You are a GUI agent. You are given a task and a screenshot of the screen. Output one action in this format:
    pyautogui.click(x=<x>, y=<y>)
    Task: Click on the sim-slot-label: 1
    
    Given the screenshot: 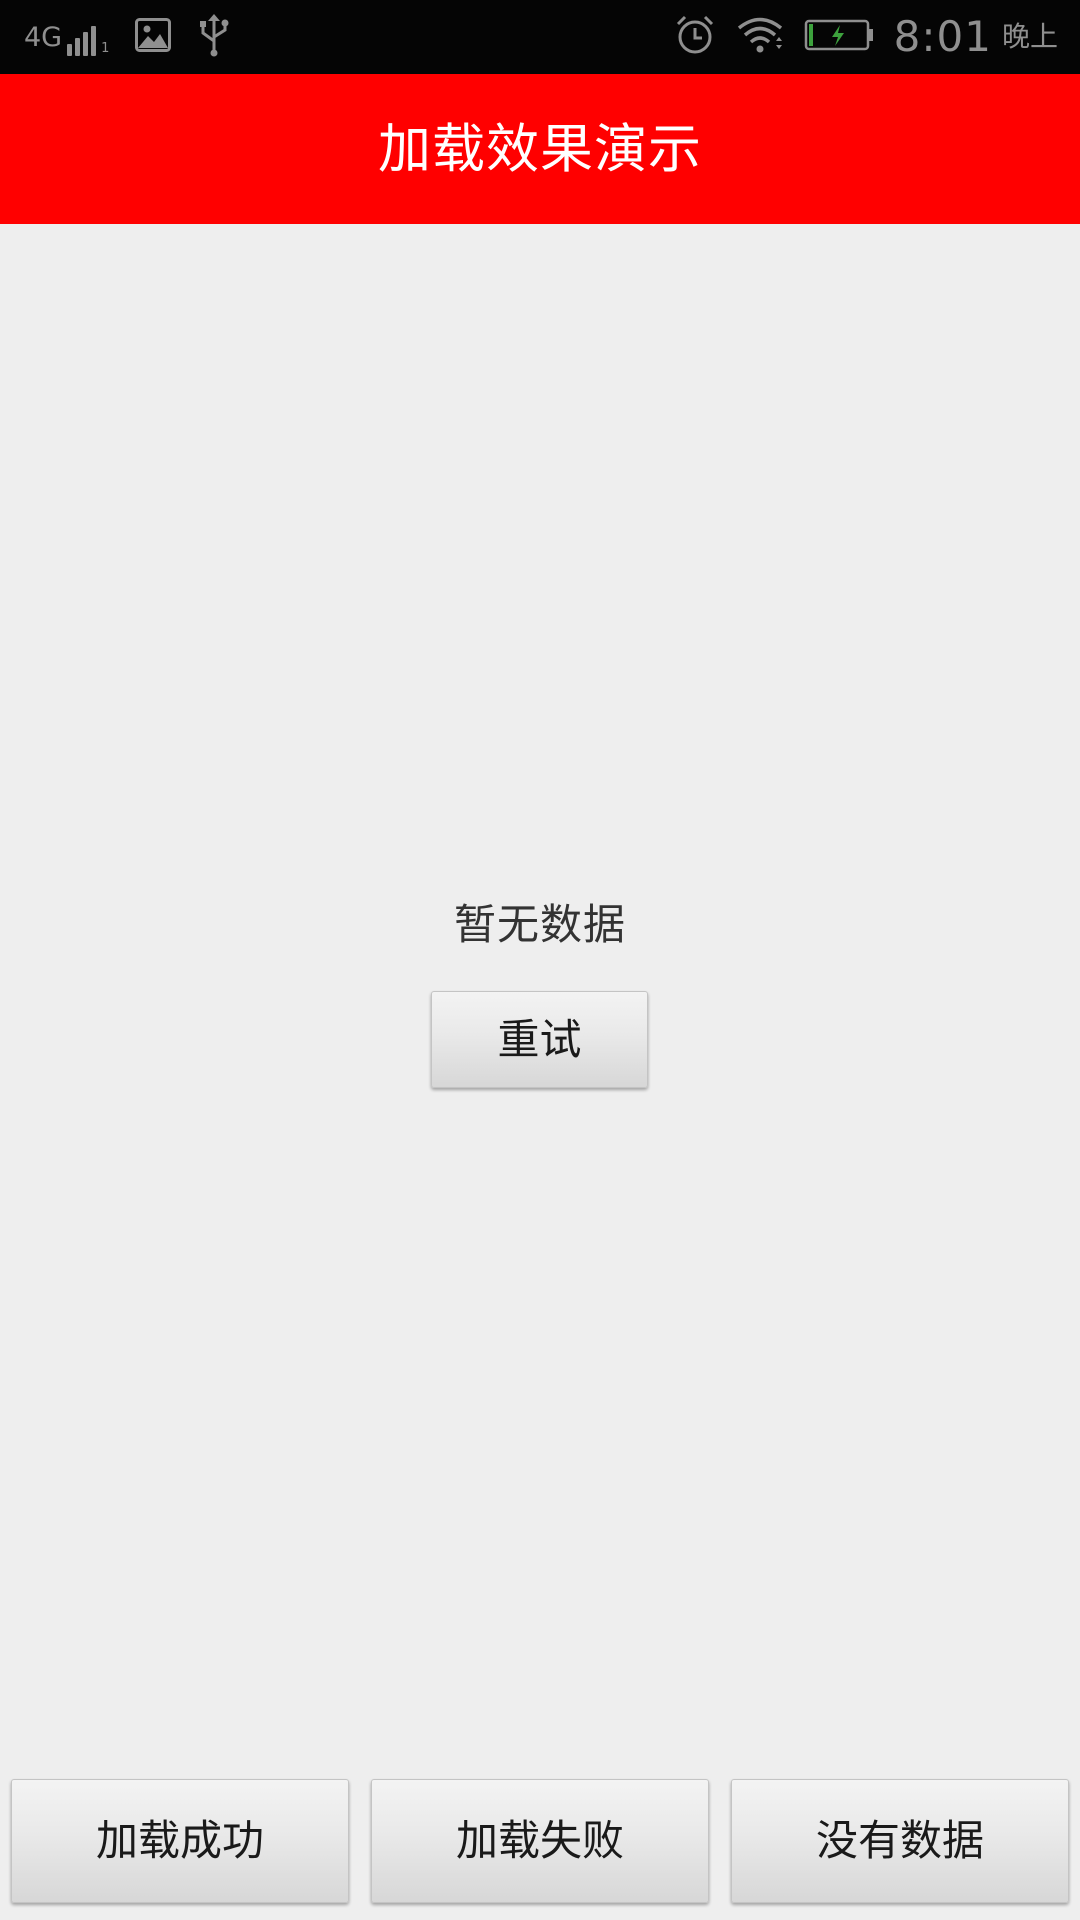 What is the action you would take?
    pyautogui.click(x=105, y=48)
    